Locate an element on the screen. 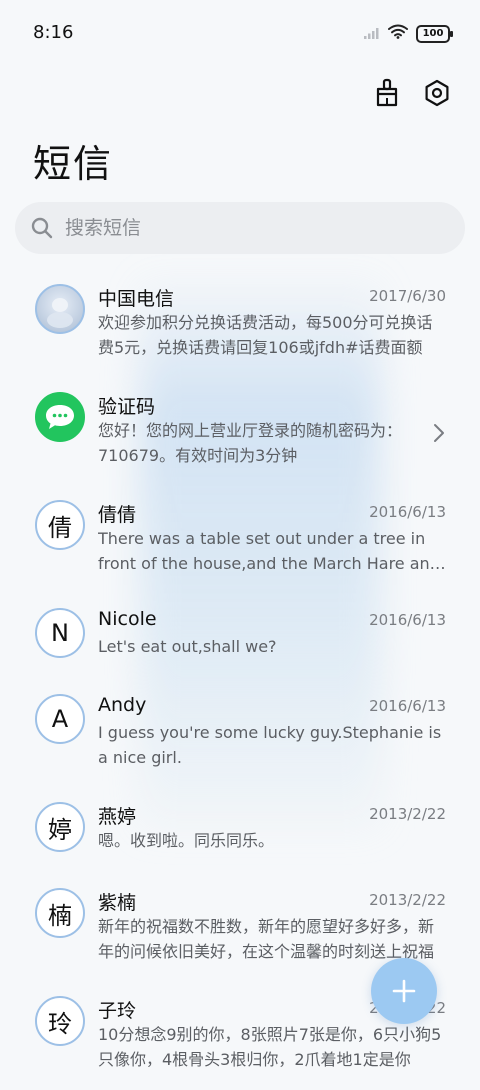 The image size is (480, 1090). status-icons: 100 is located at coordinates (408, 33).